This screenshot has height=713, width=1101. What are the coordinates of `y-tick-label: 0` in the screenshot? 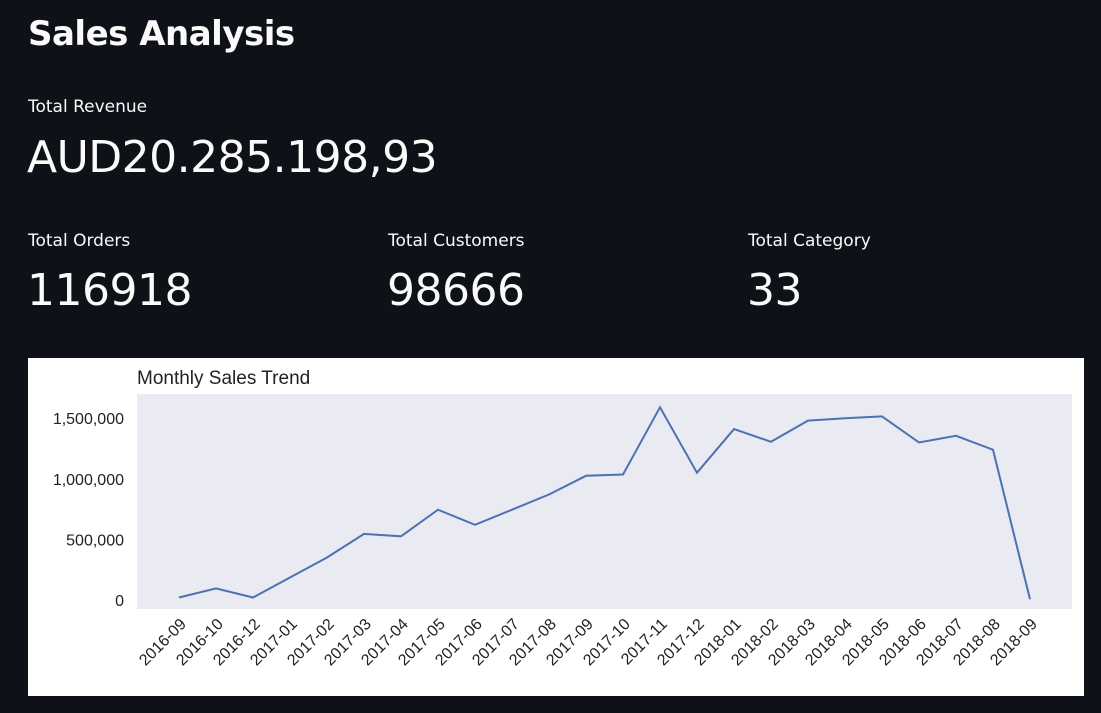 It's located at (119, 601).